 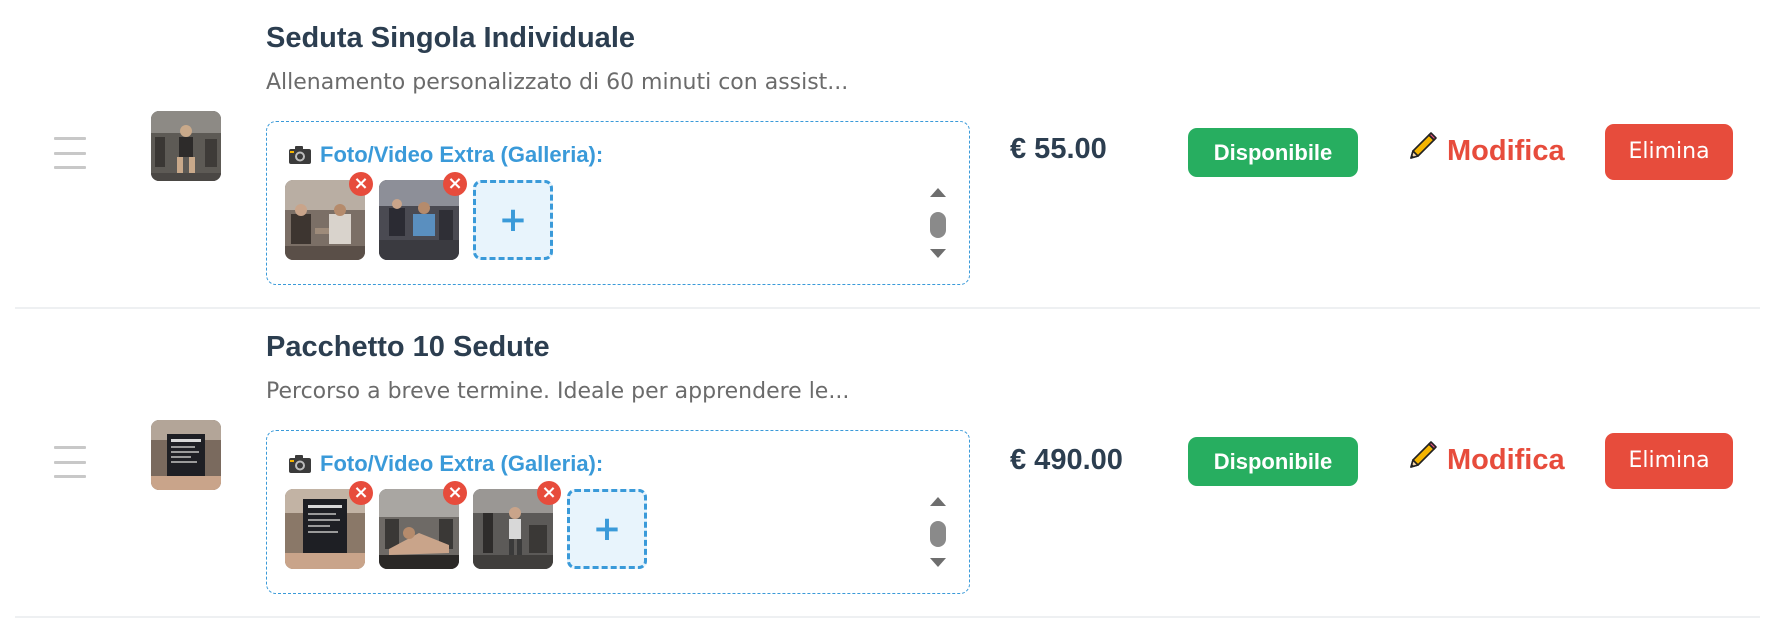 What do you see at coordinates (450, 38) in the screenshot?
I see `service-title: Seduta Singola Individuale` at bounding box center [450, 38].